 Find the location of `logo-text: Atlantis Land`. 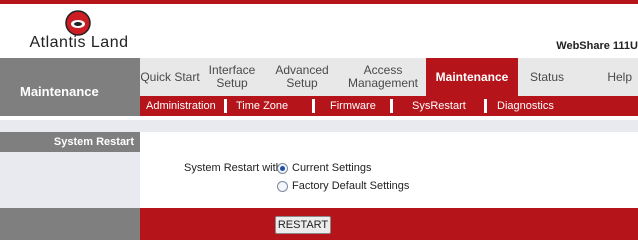

logo-text: Atlantis Land is located at coordinates (79, 42).